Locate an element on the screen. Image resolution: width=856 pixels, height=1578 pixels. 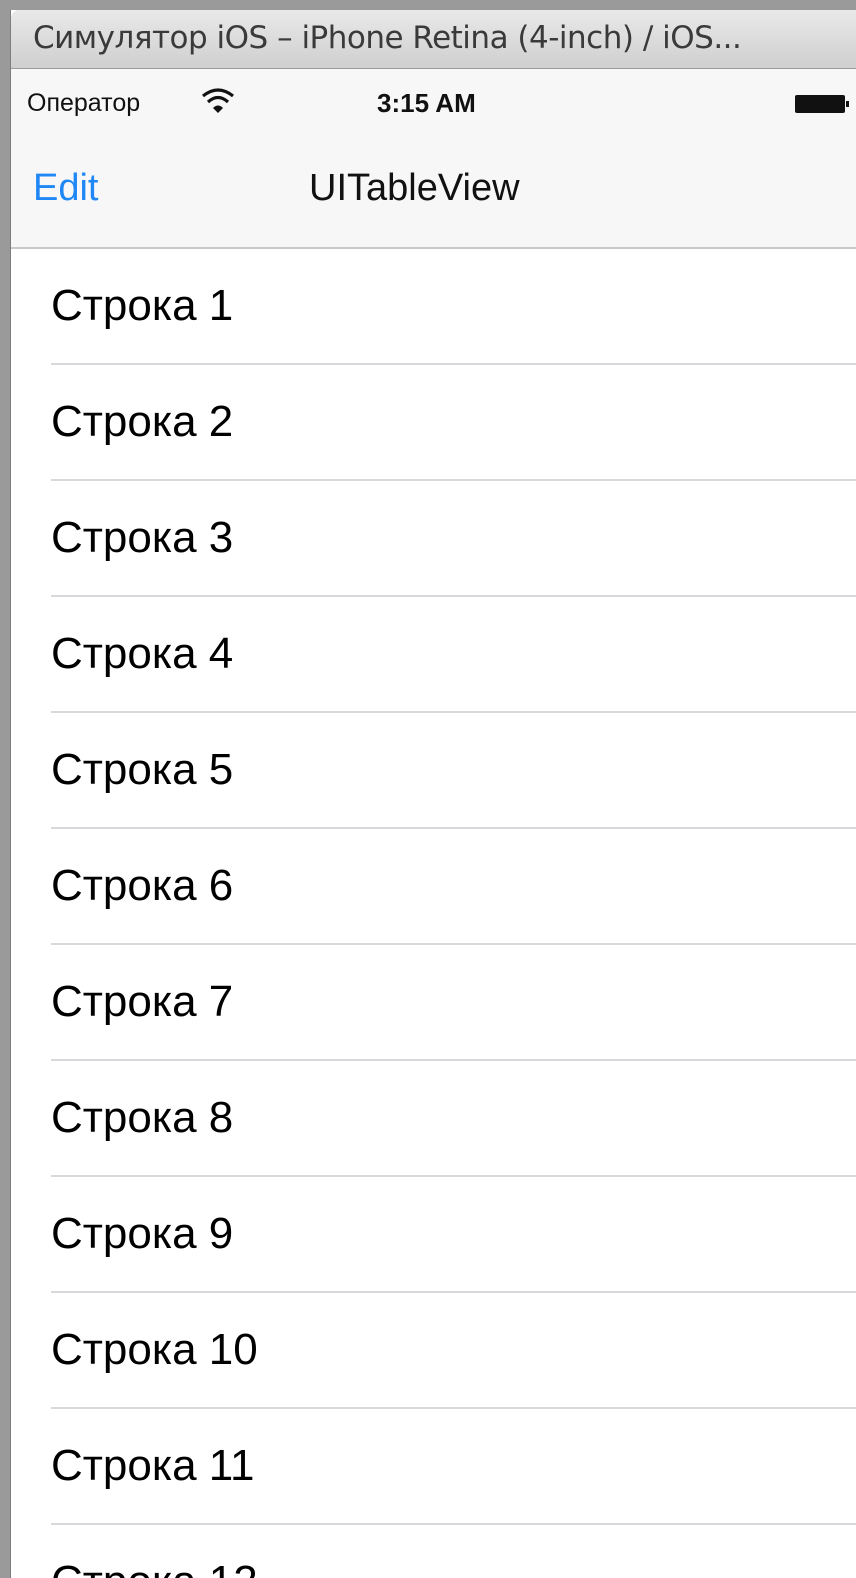
table-row-label: Строка 5 is located at coordinates (142, 769).